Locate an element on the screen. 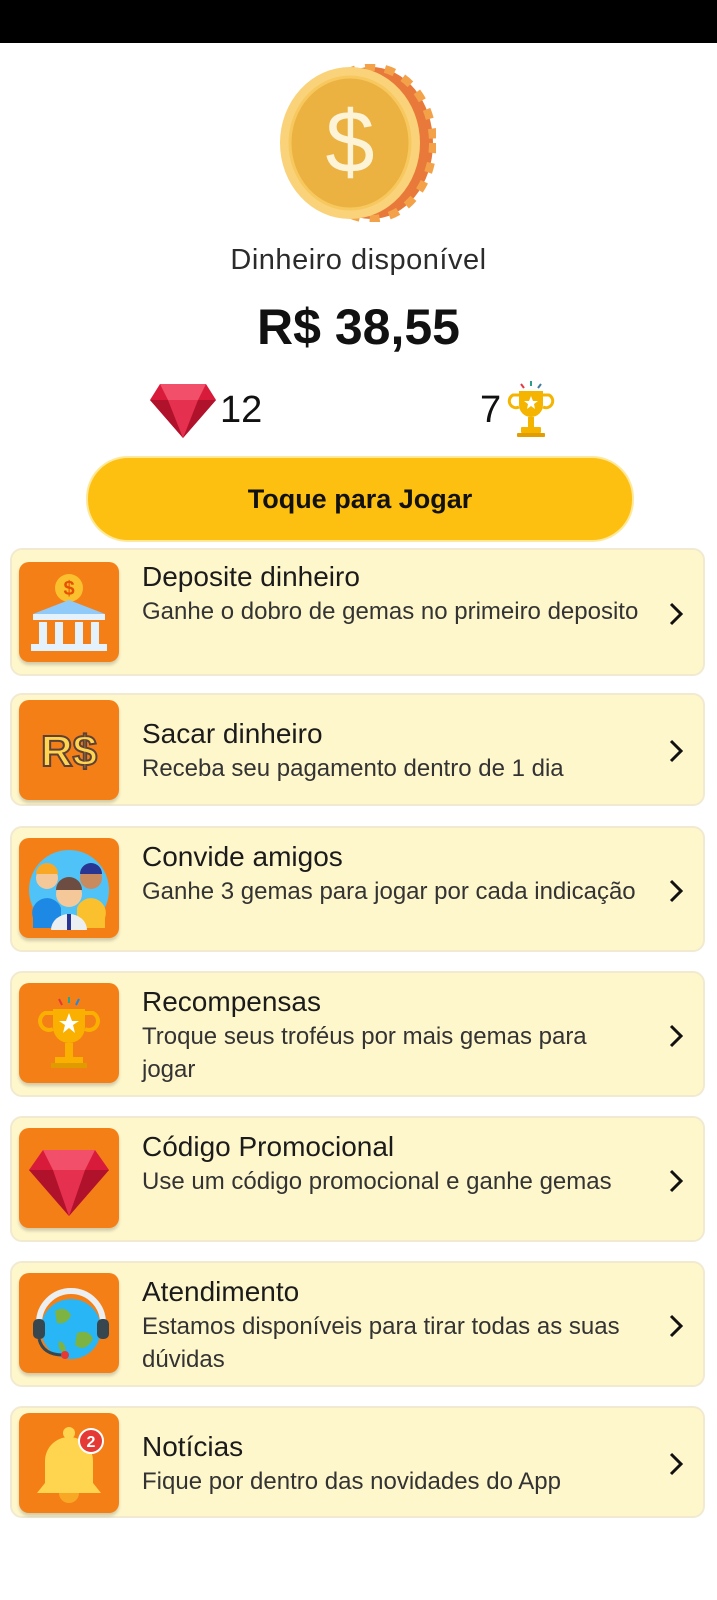 The height and width of the screenshot is (1600, 717). menu-icon-container: 2 is located at coordinates (69, 1463).